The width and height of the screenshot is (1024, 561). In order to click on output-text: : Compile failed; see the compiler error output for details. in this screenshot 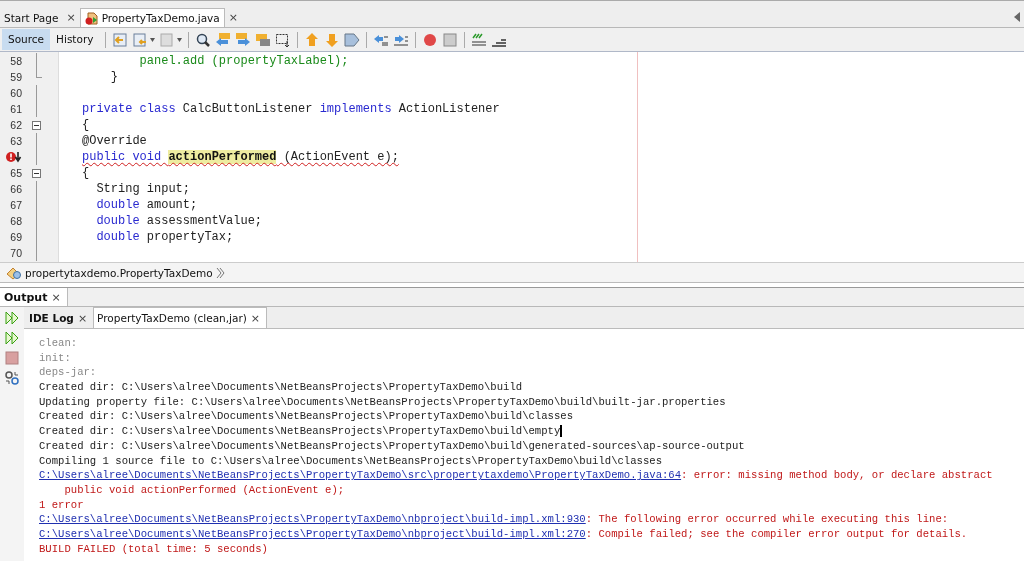, I will do `click(776, 534)`.